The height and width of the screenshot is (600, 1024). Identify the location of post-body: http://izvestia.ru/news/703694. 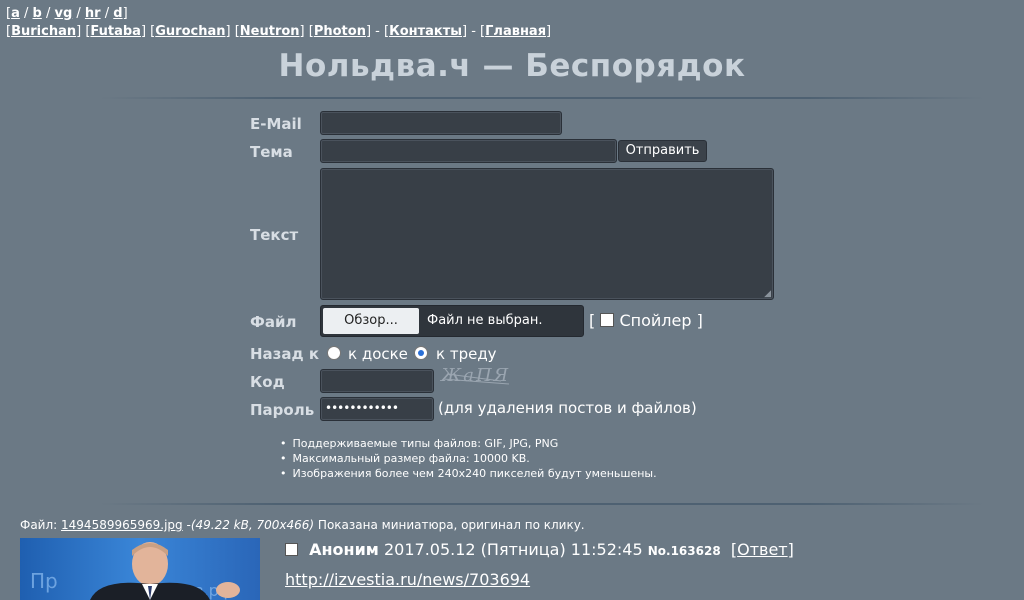
(407, 579).